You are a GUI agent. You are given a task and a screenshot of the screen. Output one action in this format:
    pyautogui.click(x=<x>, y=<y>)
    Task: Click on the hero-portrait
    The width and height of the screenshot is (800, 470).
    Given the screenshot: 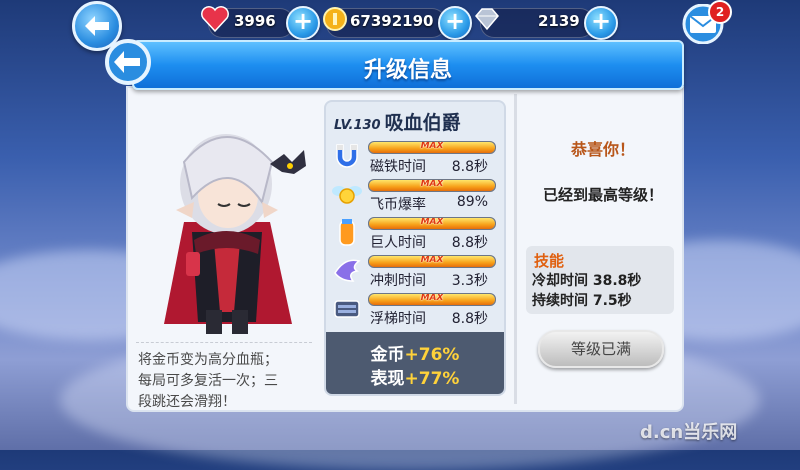 What is the action you would take?
    pyautogui.click(x=227, y=217)
    